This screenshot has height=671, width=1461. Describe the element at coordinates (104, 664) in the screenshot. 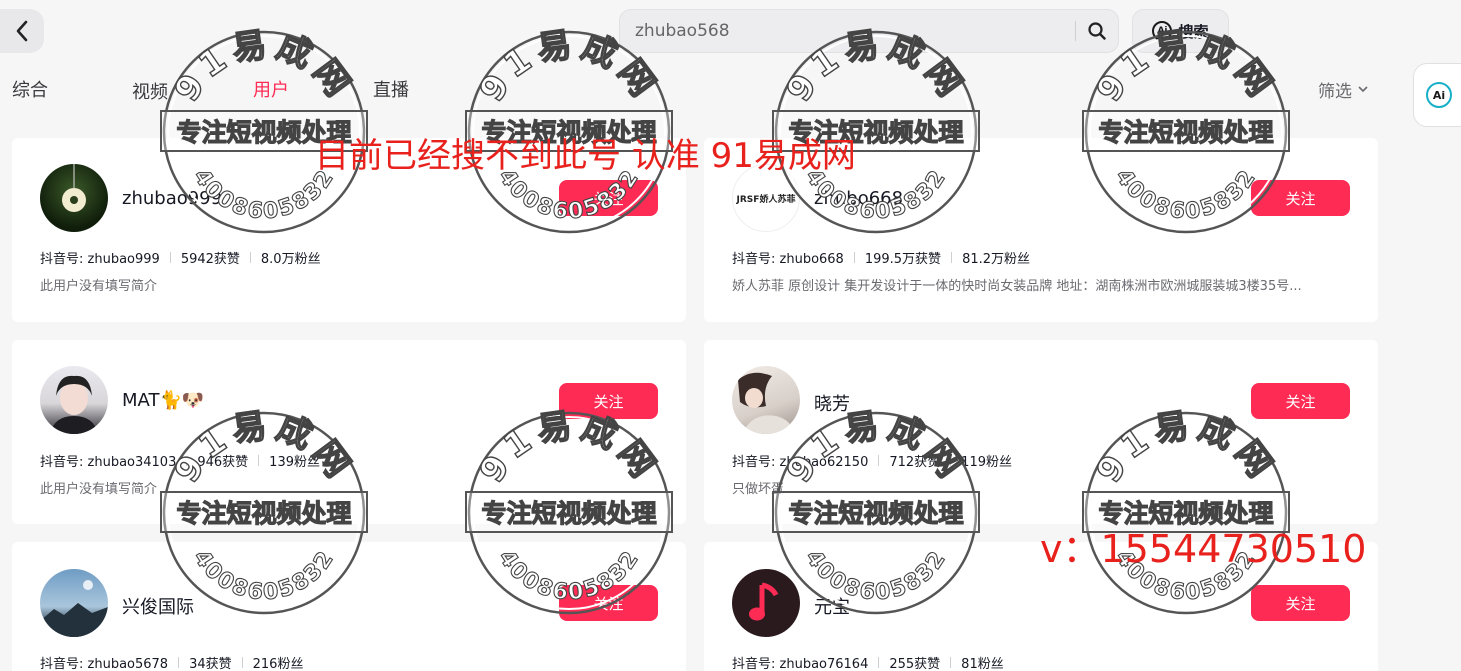

I see `user-id: 抖音号: zhubao5678` at that location.